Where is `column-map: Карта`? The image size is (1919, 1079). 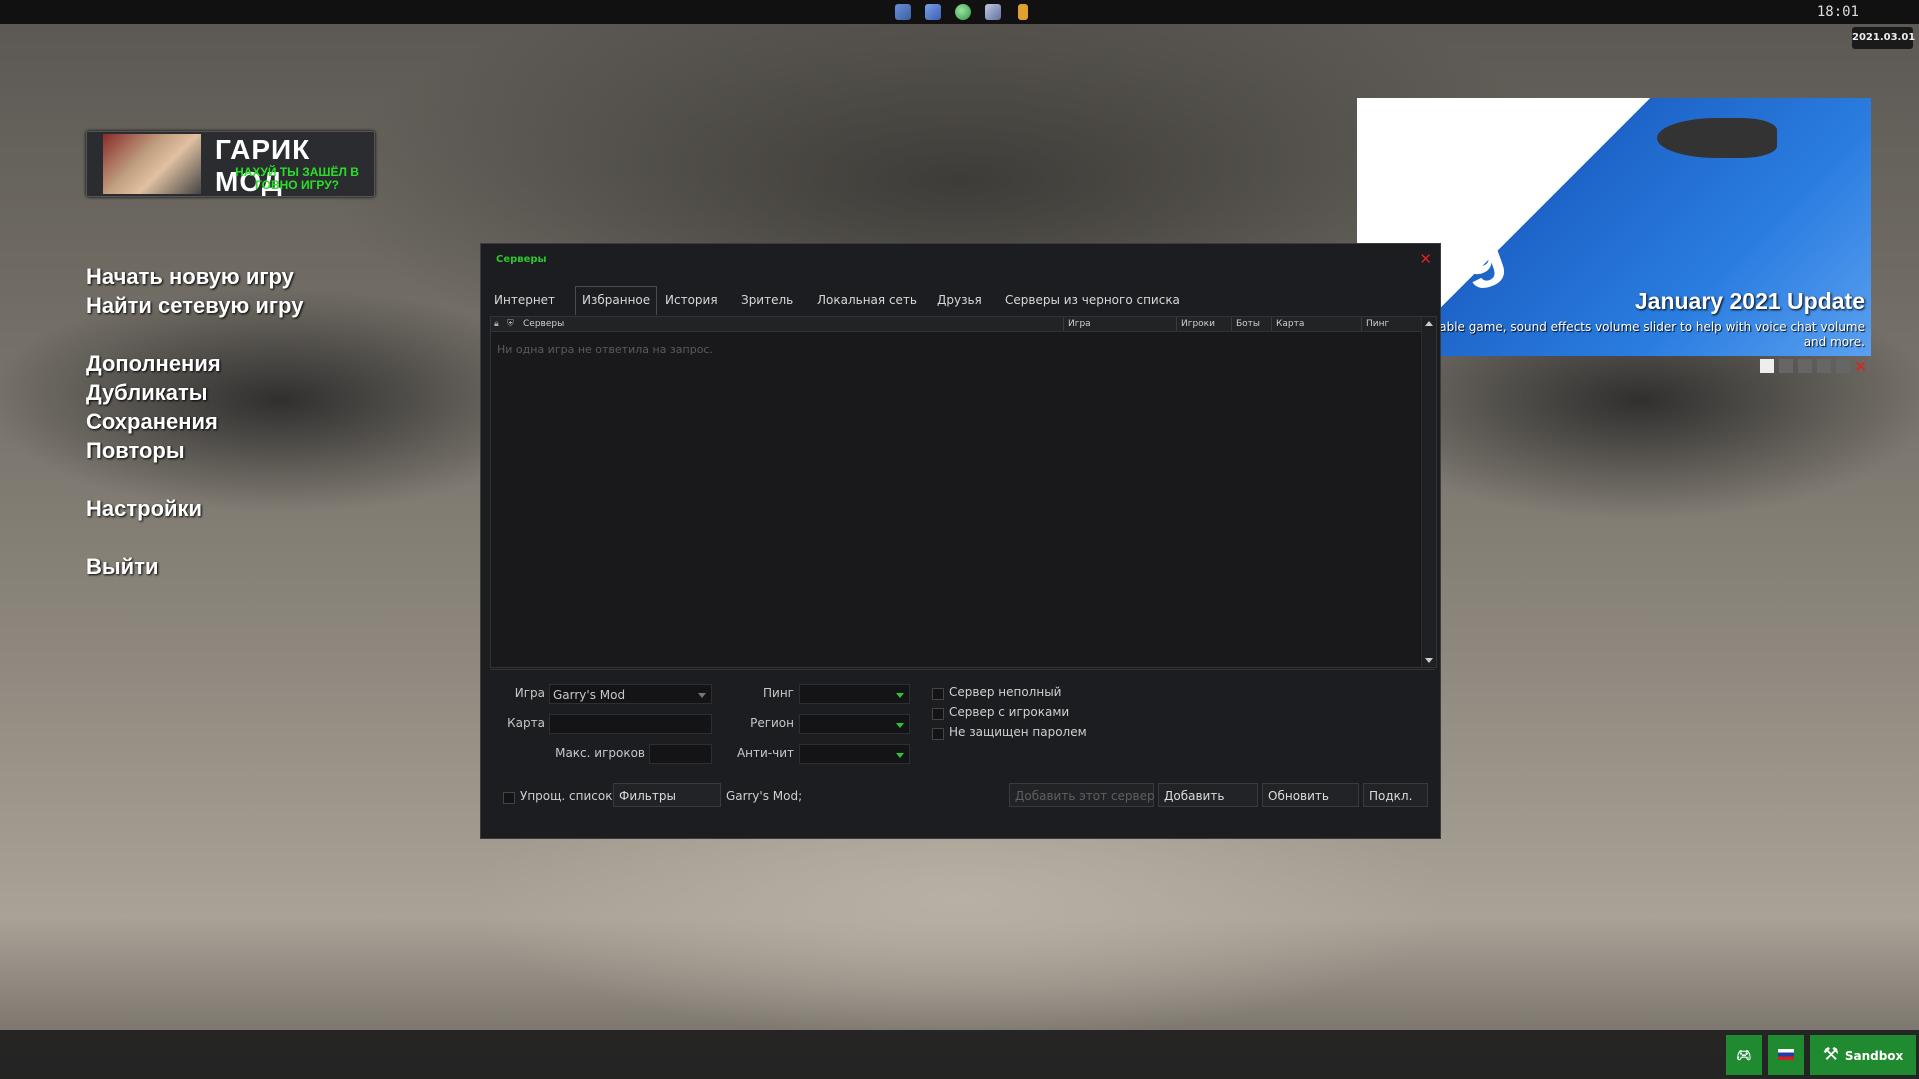
column-map: Карта is located at coordinates (1290, 324).